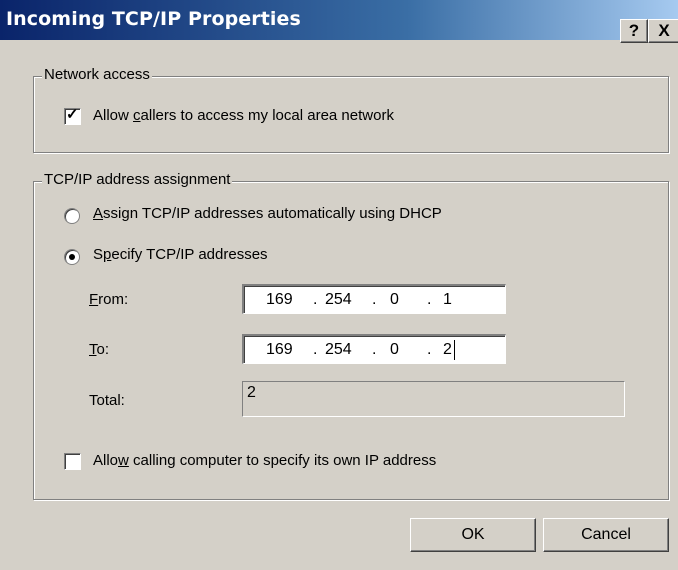 The image size is (678, 570). I want to click on ok-button: OK, so click(473, 535).